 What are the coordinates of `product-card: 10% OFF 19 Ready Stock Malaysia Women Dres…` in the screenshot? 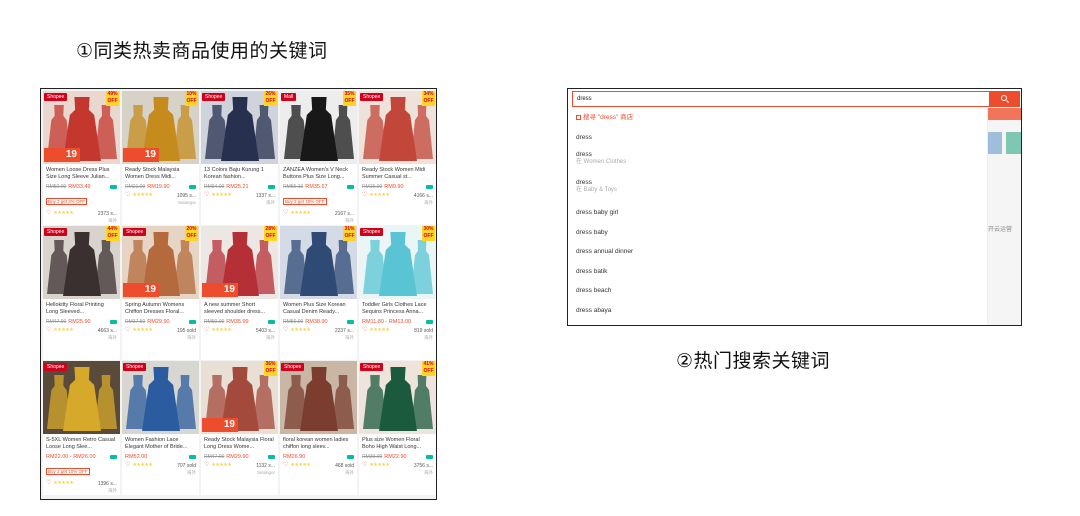 It's located at (160, 158).